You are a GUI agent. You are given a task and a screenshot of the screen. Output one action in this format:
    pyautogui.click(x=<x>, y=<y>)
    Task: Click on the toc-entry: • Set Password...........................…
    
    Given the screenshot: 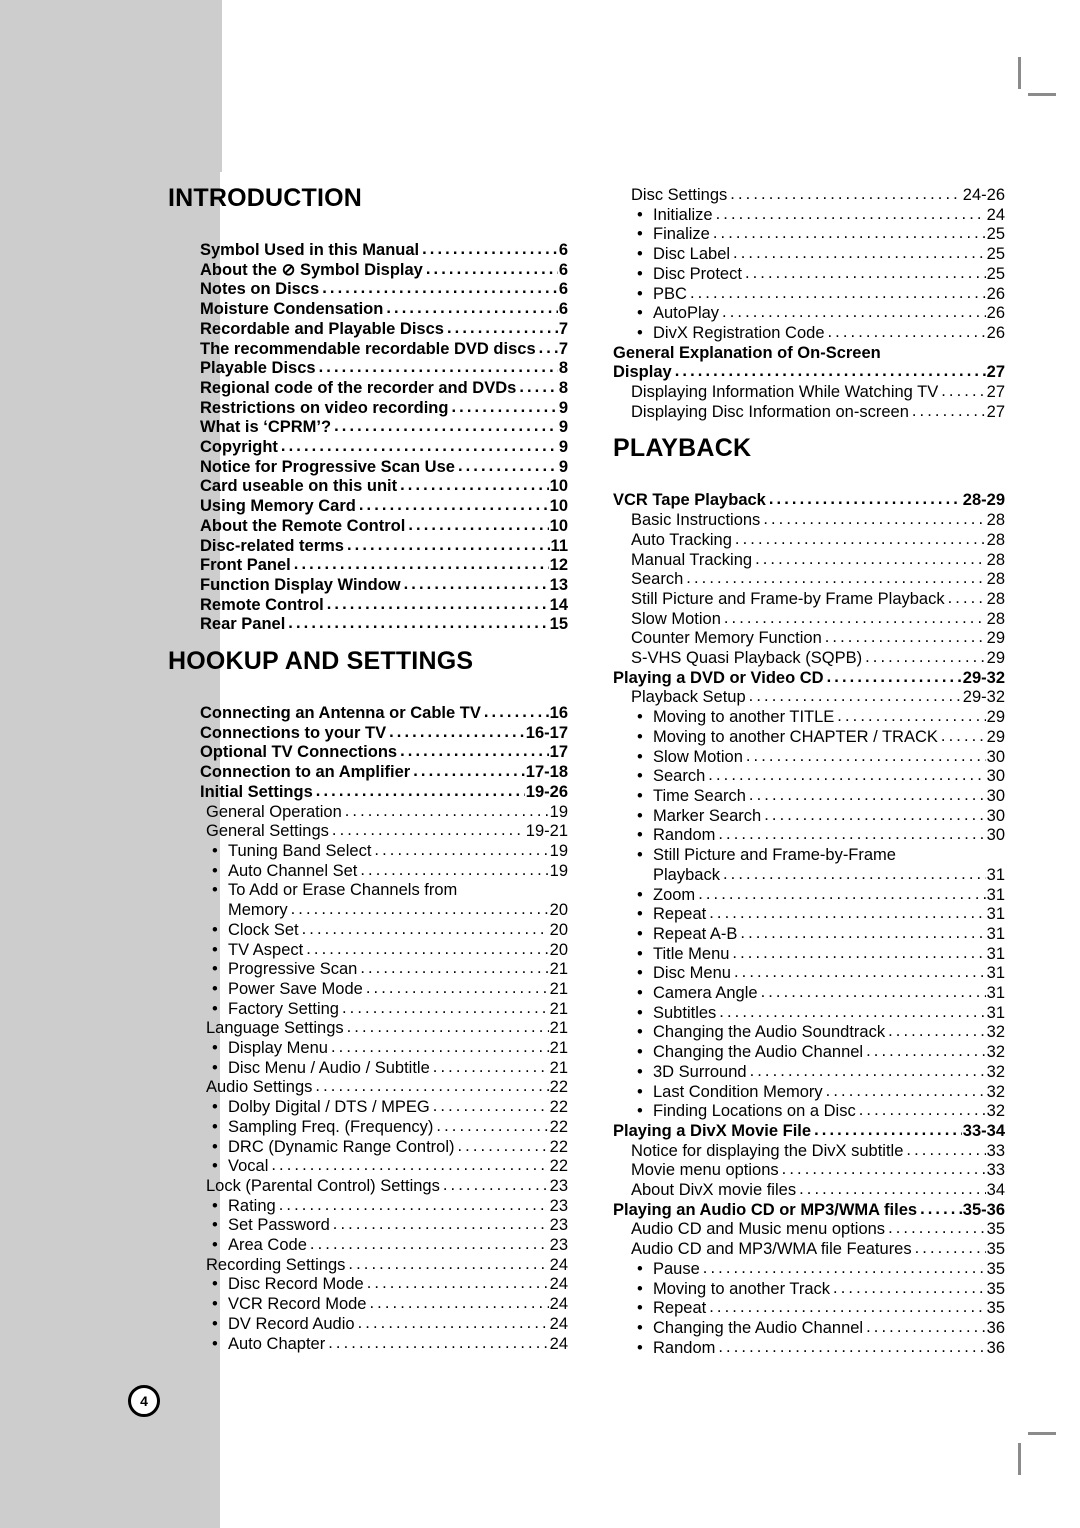 What is the action you would take?
    pyautogui.click(x=368, y=1225)
    